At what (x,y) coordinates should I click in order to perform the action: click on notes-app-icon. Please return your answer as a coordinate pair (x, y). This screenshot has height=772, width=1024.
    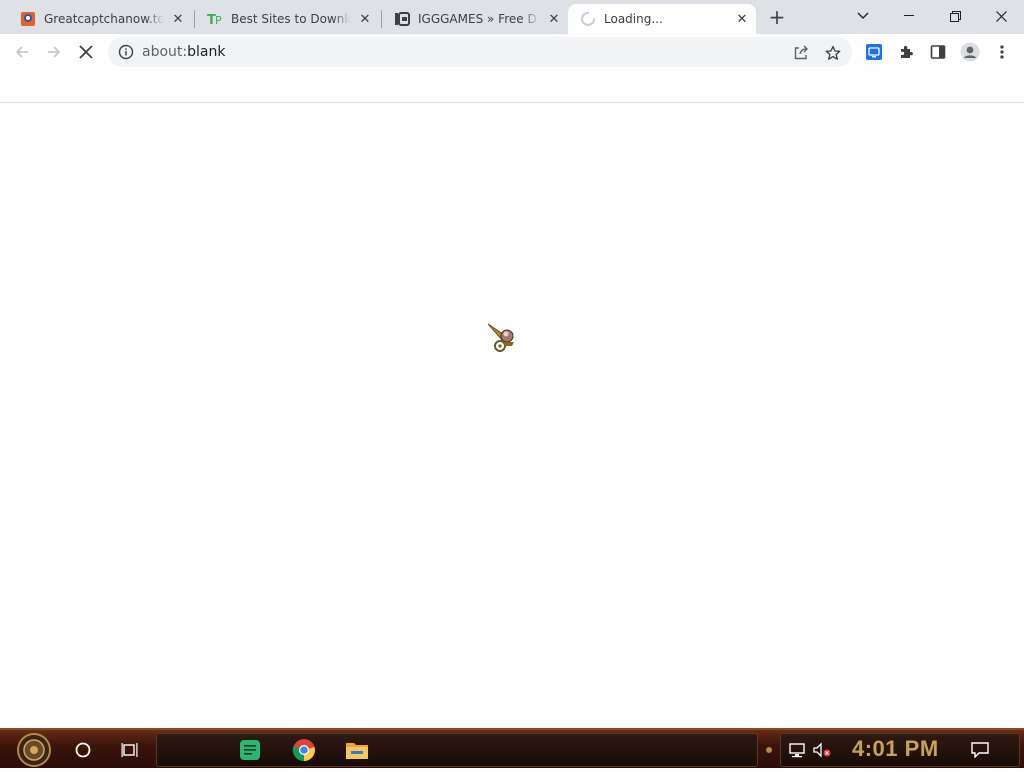
    Looking at the image, I should click on (250, 750).